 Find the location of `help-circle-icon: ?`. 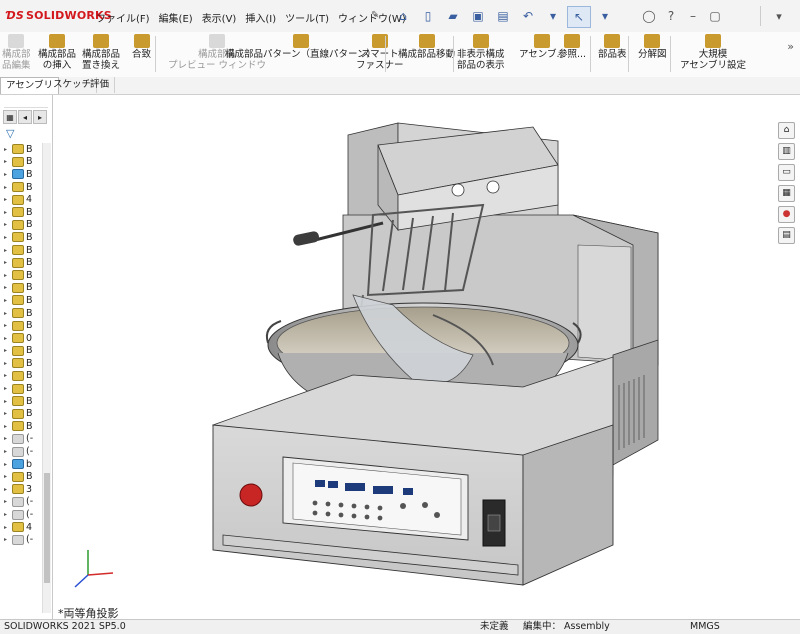

help-circle-icon: ? is located at coordinates (671, 16).